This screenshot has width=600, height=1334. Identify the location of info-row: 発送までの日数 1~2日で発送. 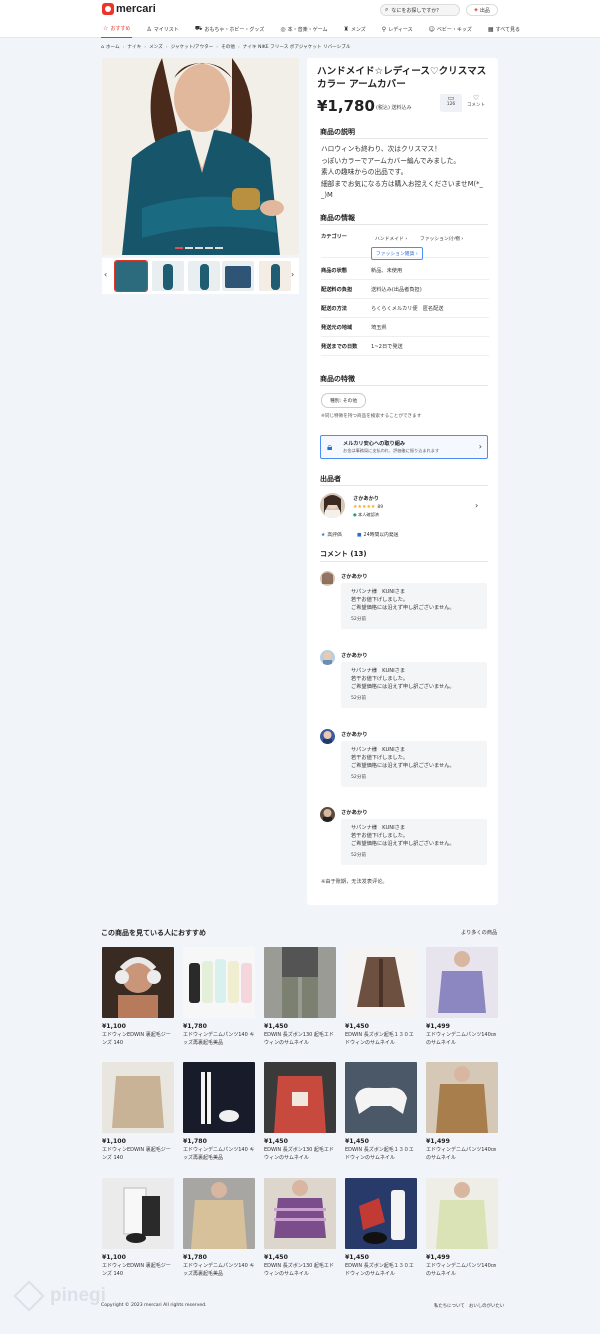
(405, 346).